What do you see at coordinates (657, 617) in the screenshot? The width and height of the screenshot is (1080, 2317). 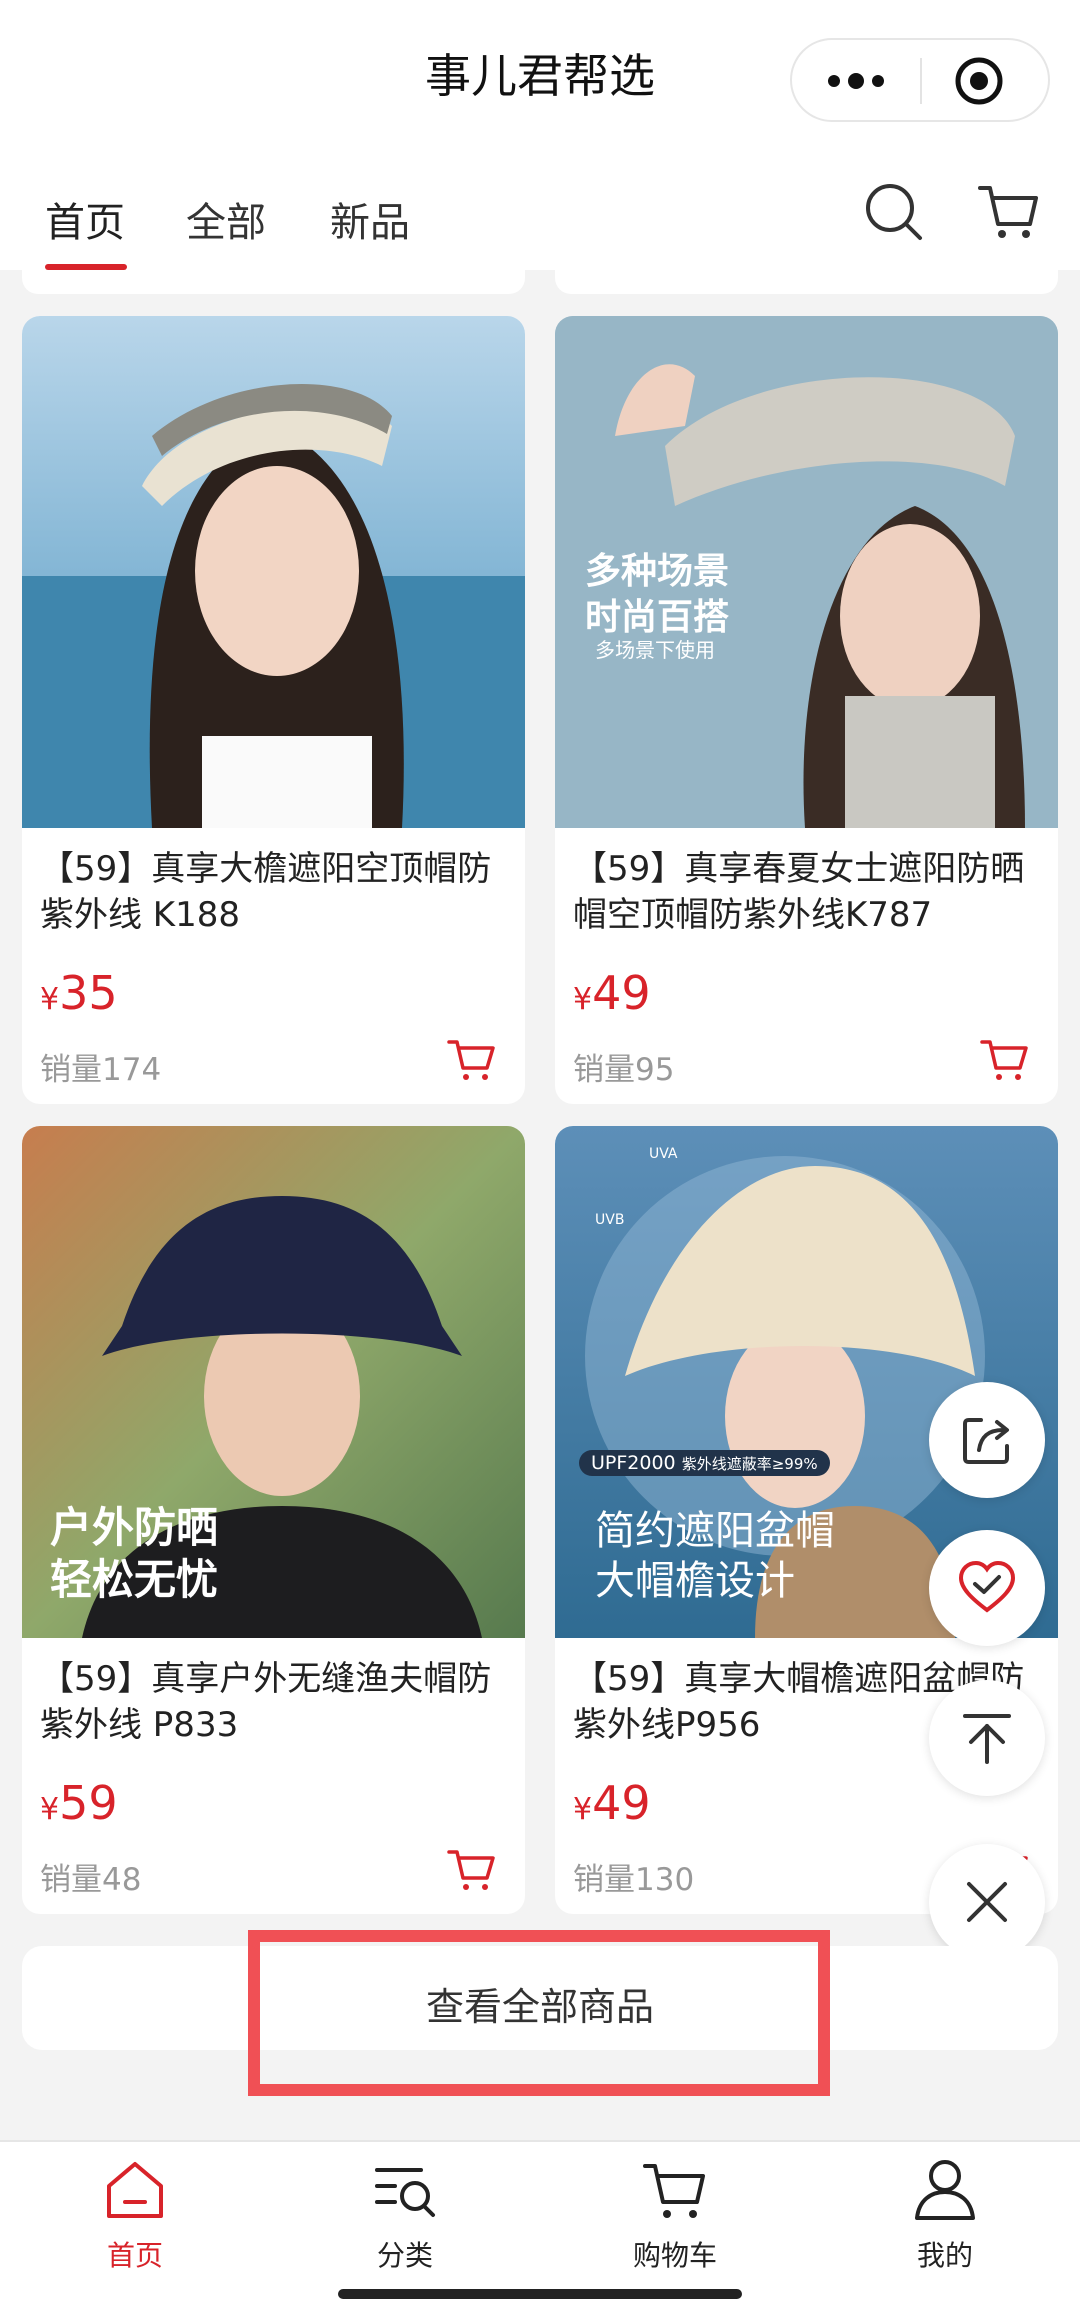 I see `image-overlay-text: 时尚百搭` at bounding box center [657, 617].